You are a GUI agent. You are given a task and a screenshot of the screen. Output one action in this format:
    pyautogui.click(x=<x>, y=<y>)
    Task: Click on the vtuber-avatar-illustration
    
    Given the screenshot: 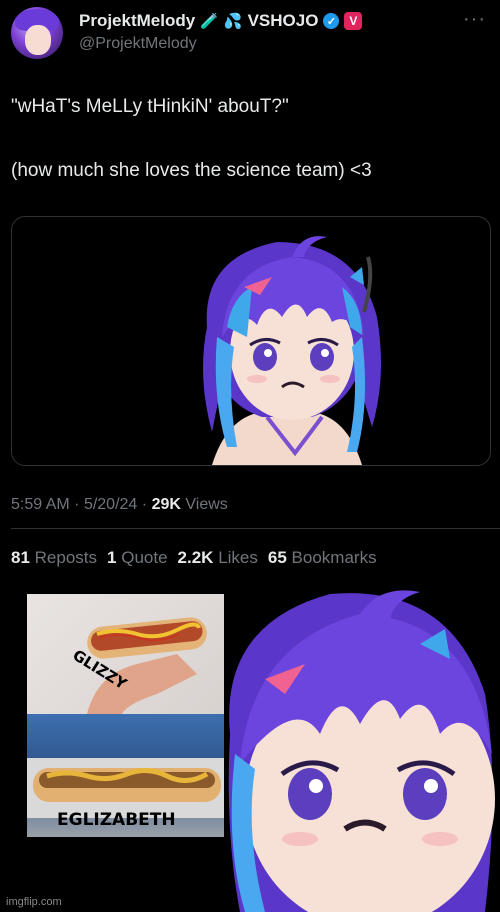 What is the action you would take?
    pyautogui.click(x=292, y=350)
    